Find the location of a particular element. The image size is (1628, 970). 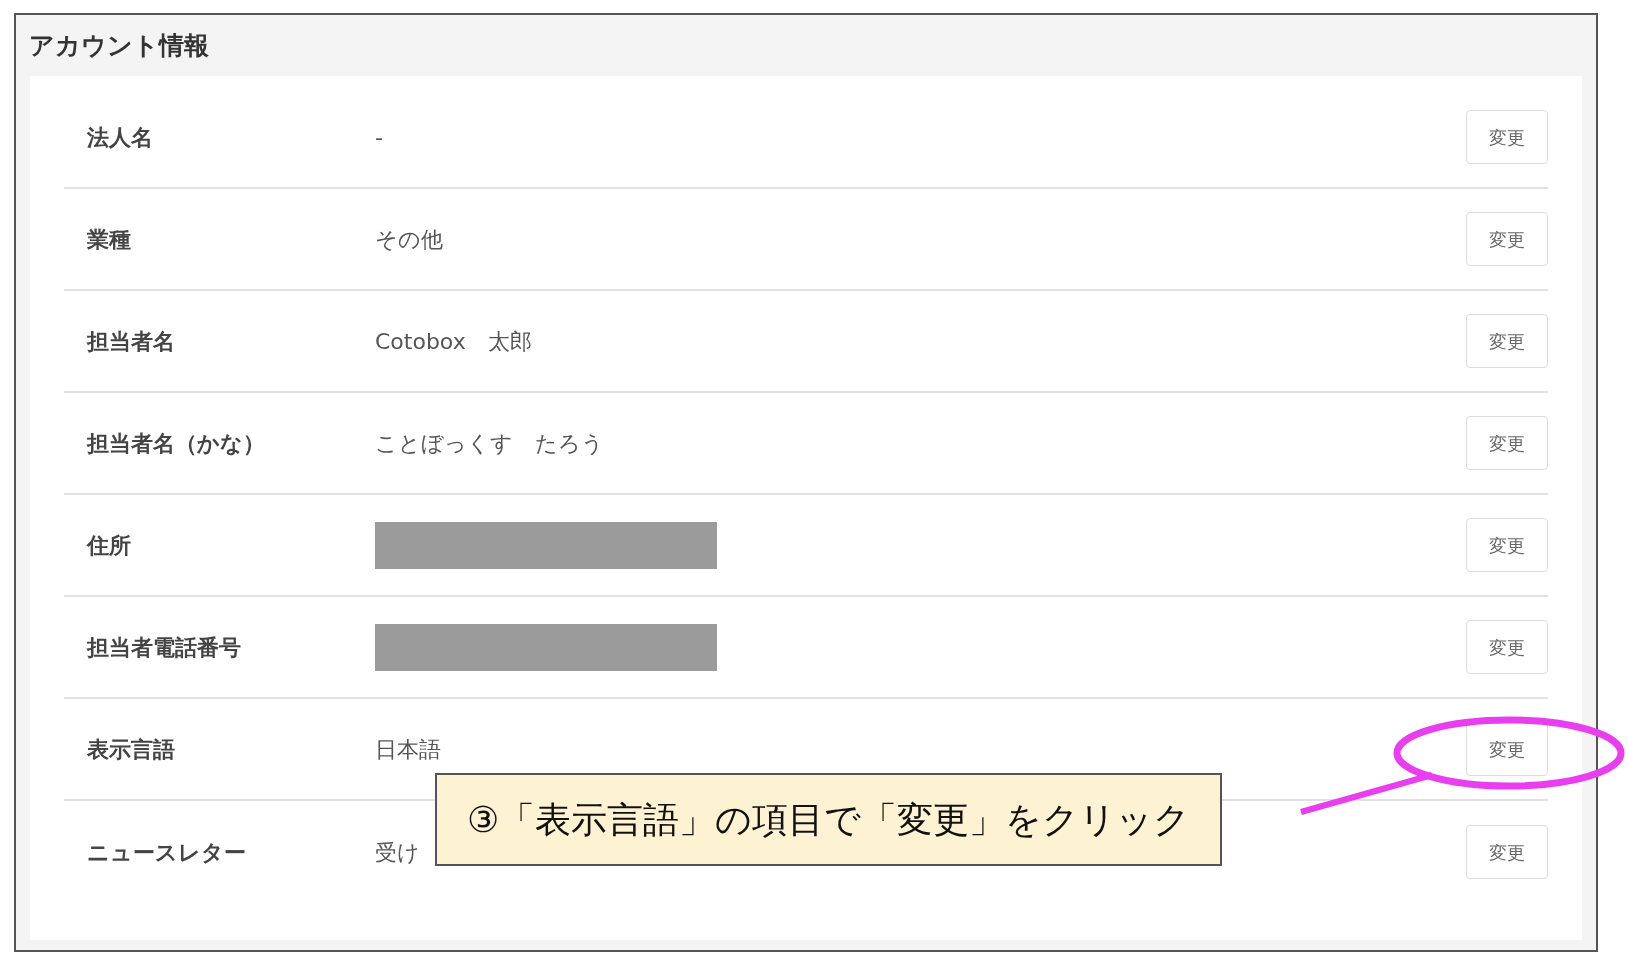

field-label: 表示言語 is located at coordinates (131, 749).